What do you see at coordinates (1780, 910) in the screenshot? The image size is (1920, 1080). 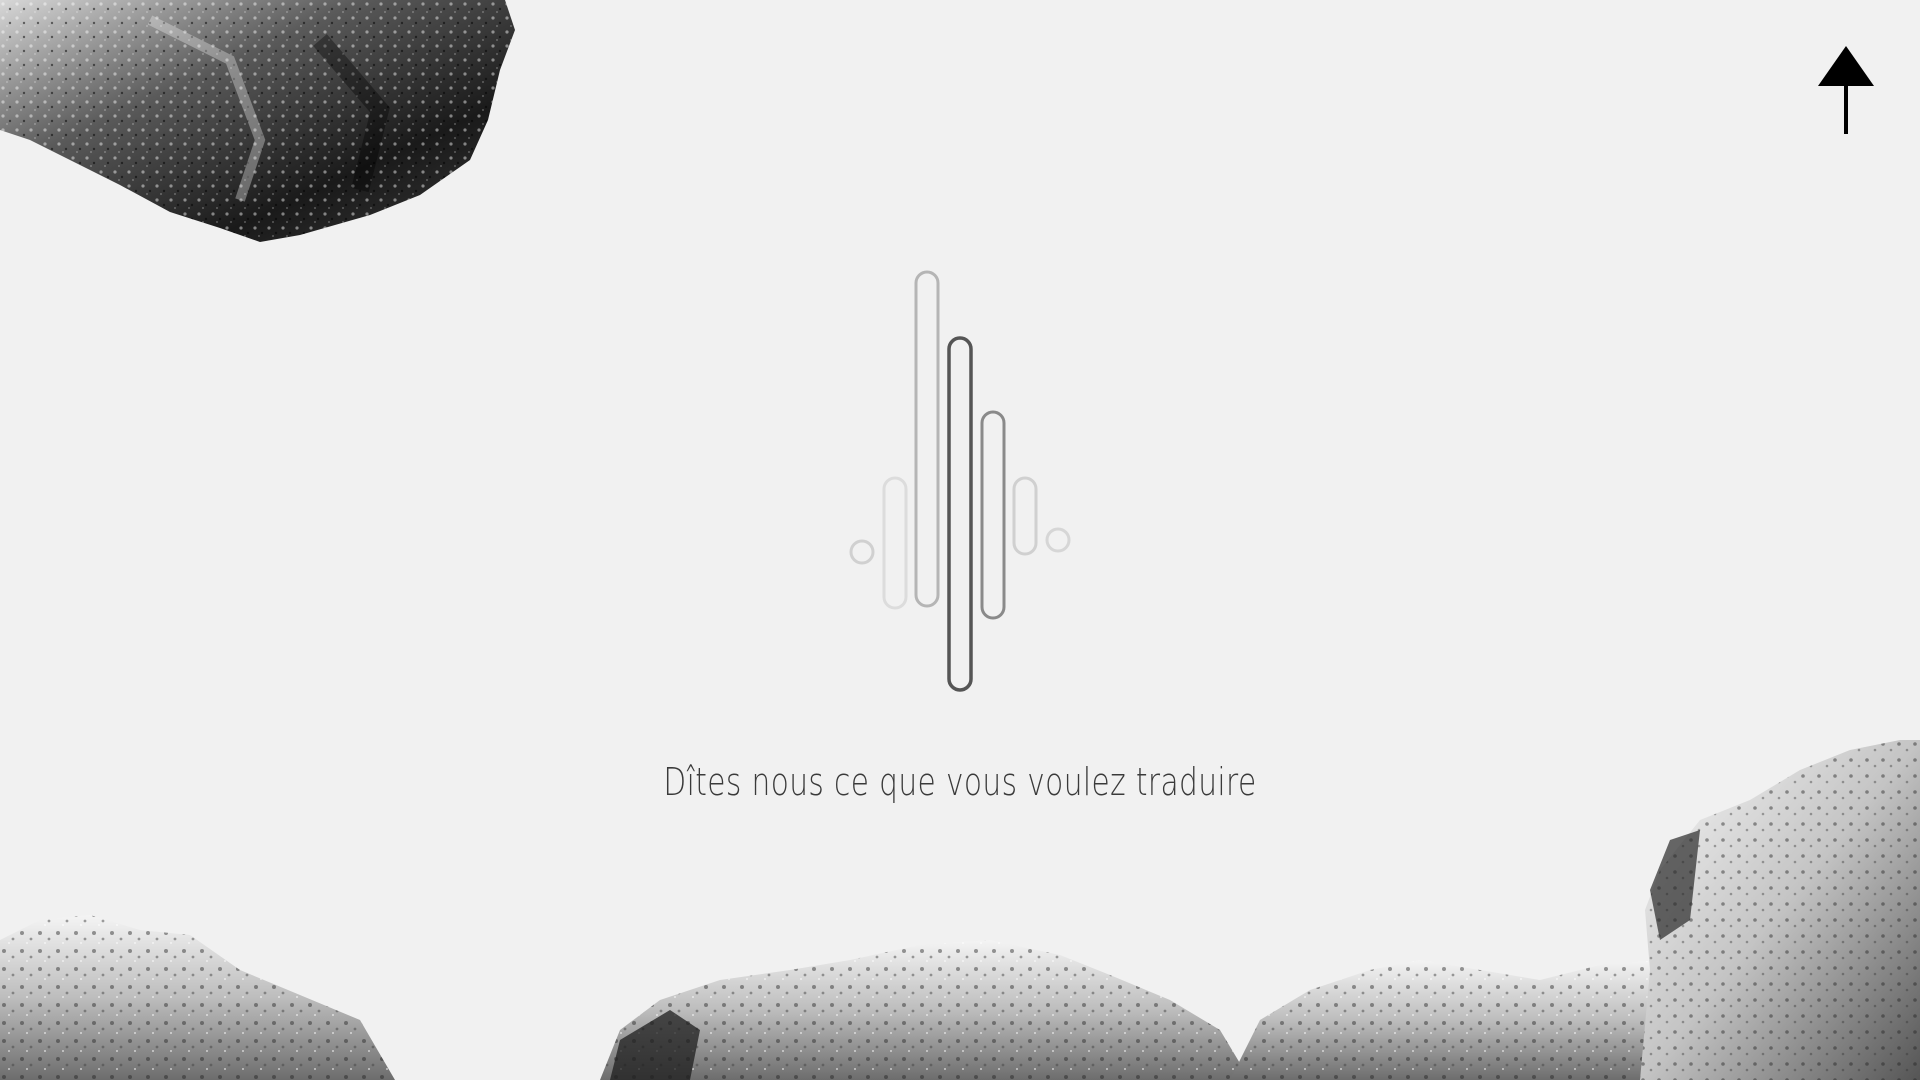 I see `rock-image-right` at bounding box center [1780, 910].